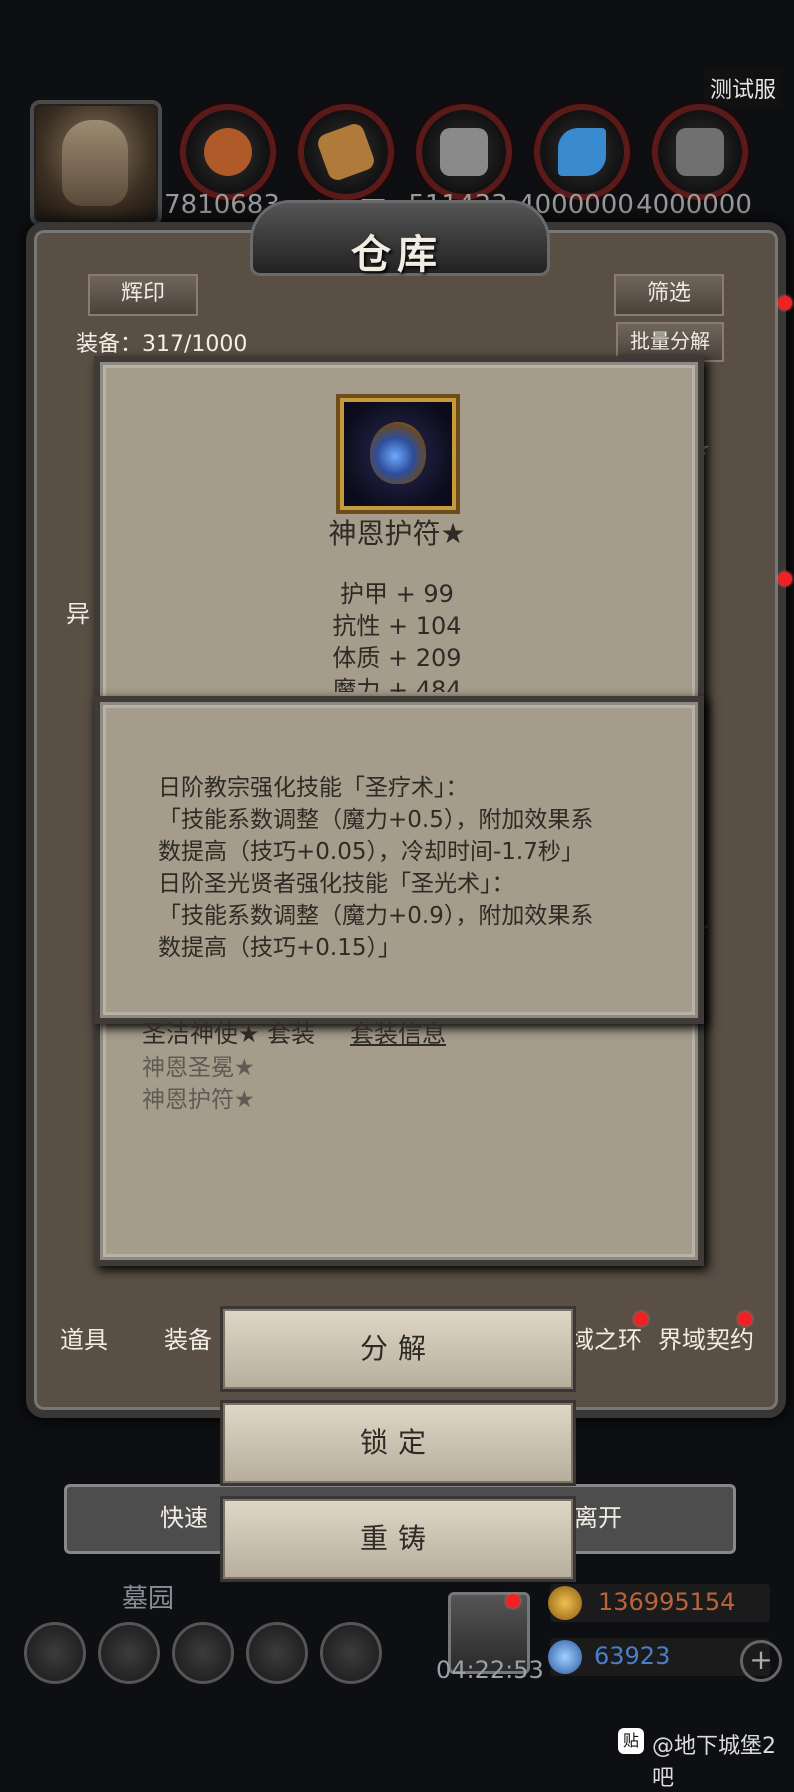 This screenshot has width=794, height=1792. Describe the element at coordinates (148, 1599) in the screenshot. I see `map-name: 墓园` at that location.